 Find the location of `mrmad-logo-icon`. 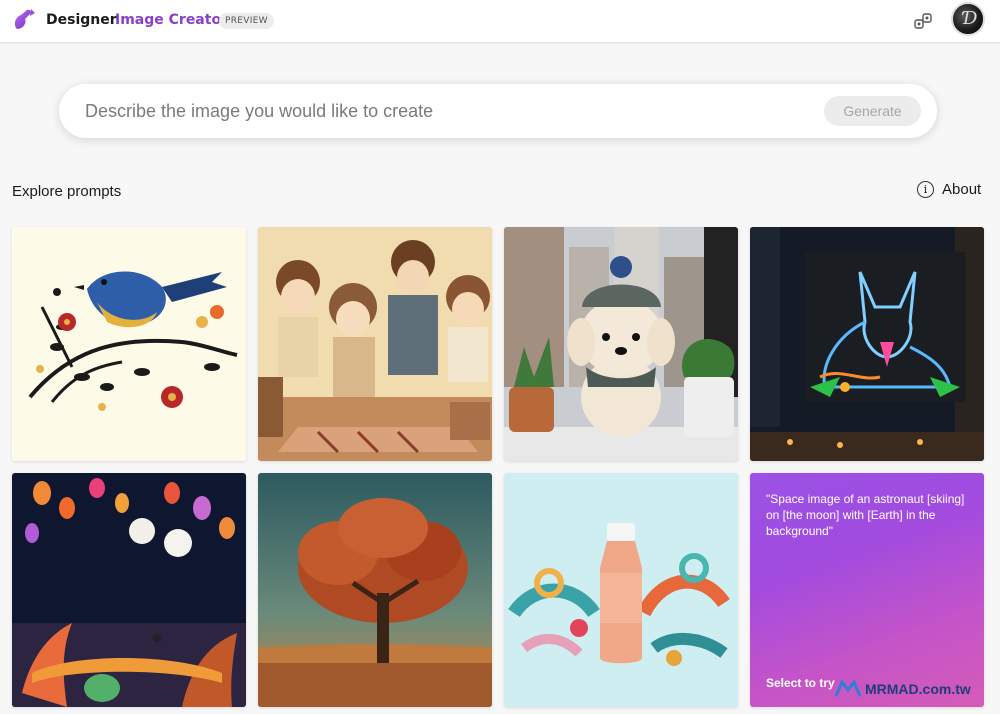

mrmad-logo-icon is located at coordinates (848, 688).